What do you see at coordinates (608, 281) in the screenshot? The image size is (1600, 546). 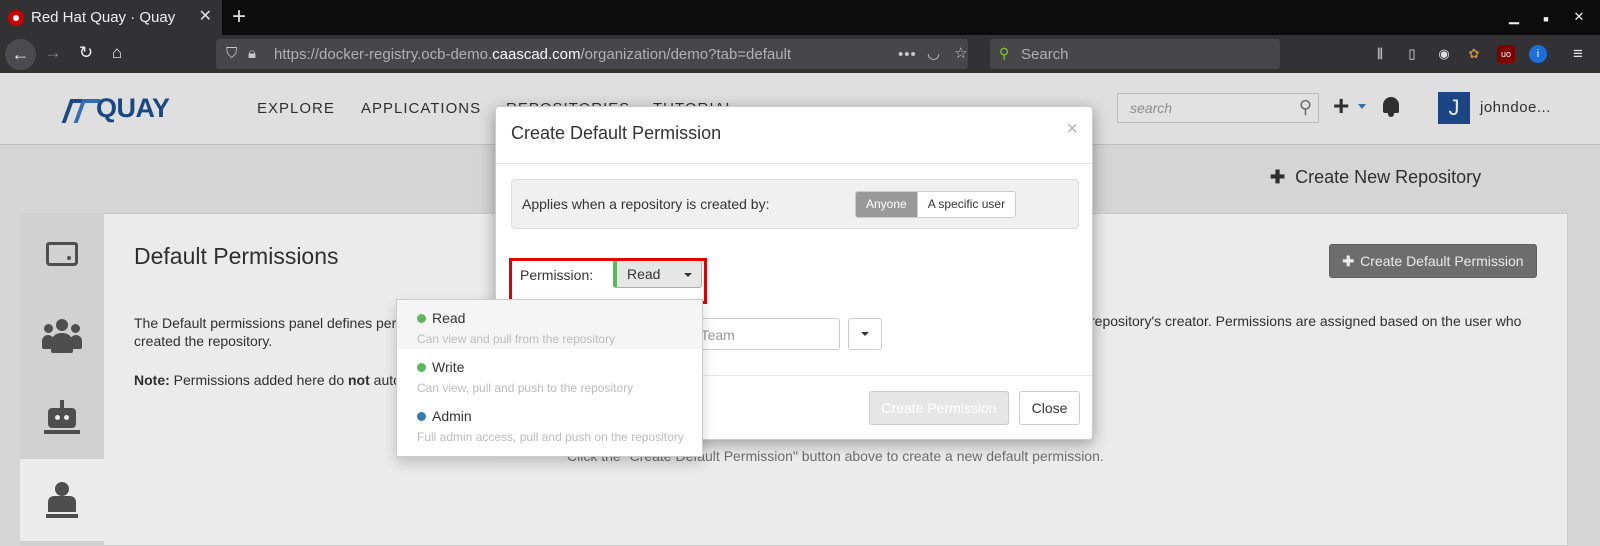 I see `highlight-box` at bounding box center [608, 281].